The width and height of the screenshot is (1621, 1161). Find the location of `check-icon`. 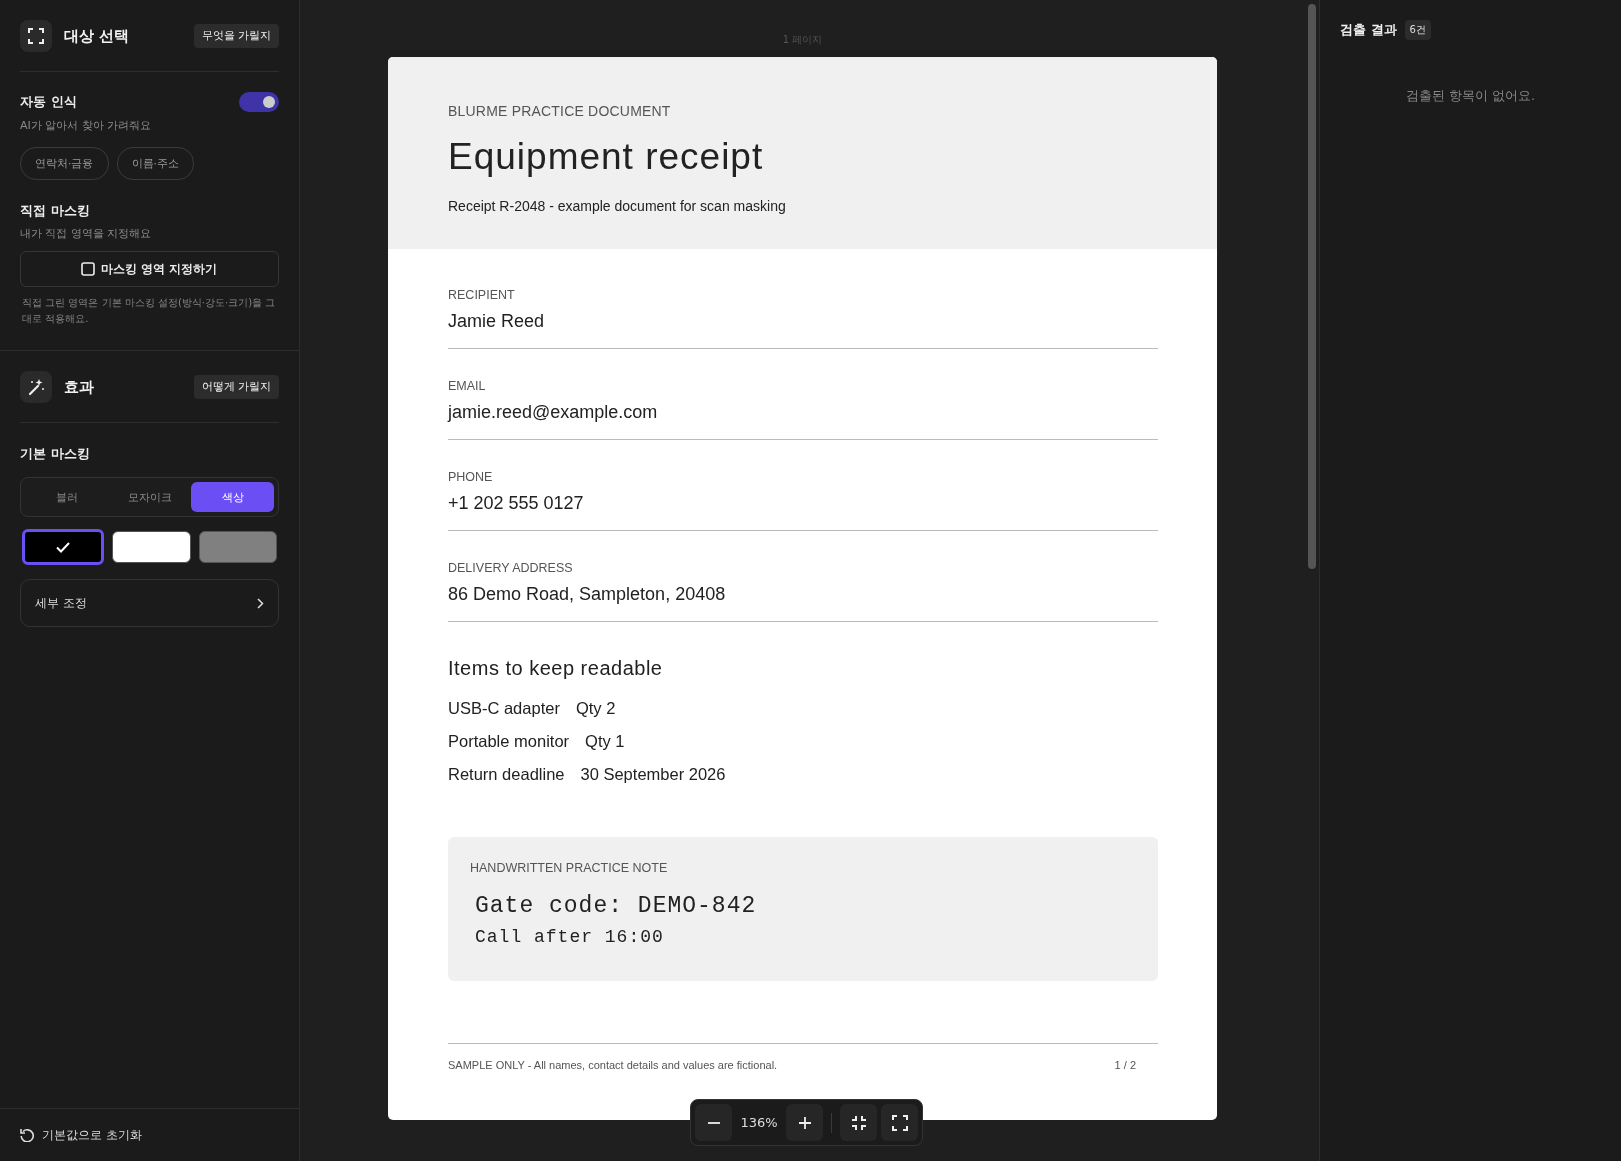

check-icon is located at coordinates (63, 547).